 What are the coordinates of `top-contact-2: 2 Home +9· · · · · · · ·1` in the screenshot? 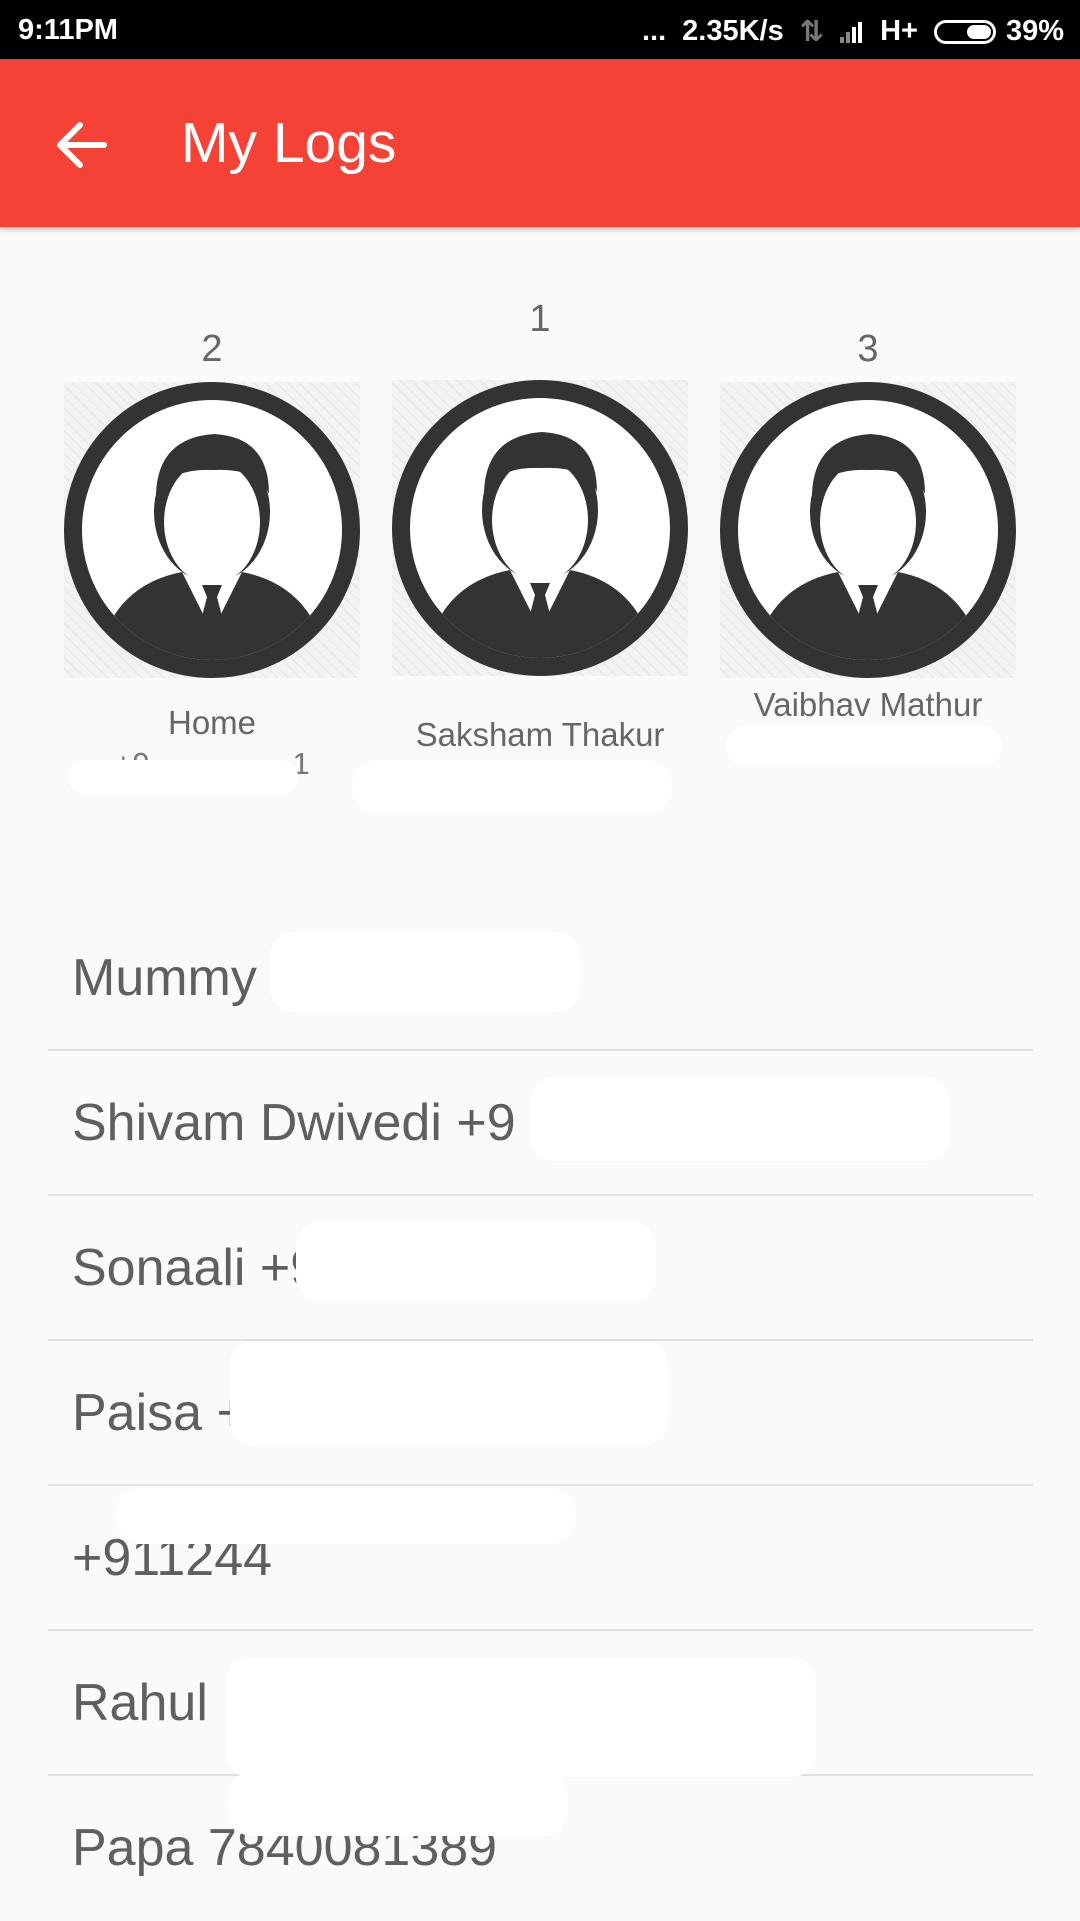 It's located at (212, 557).